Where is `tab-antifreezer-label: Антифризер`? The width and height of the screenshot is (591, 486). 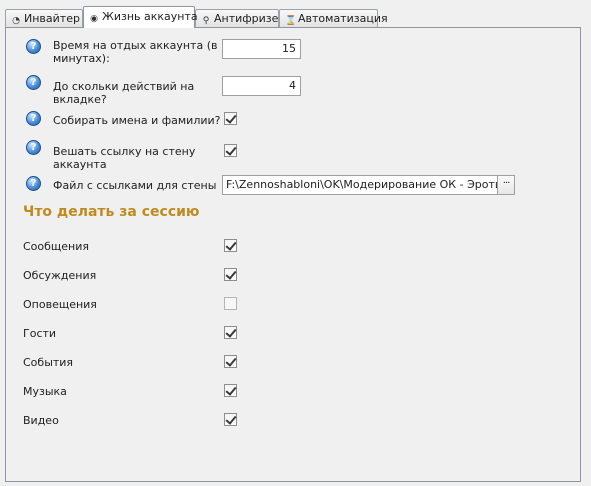 tab-antifreezer-label: Антифризер is located at coordinates (250, 18).